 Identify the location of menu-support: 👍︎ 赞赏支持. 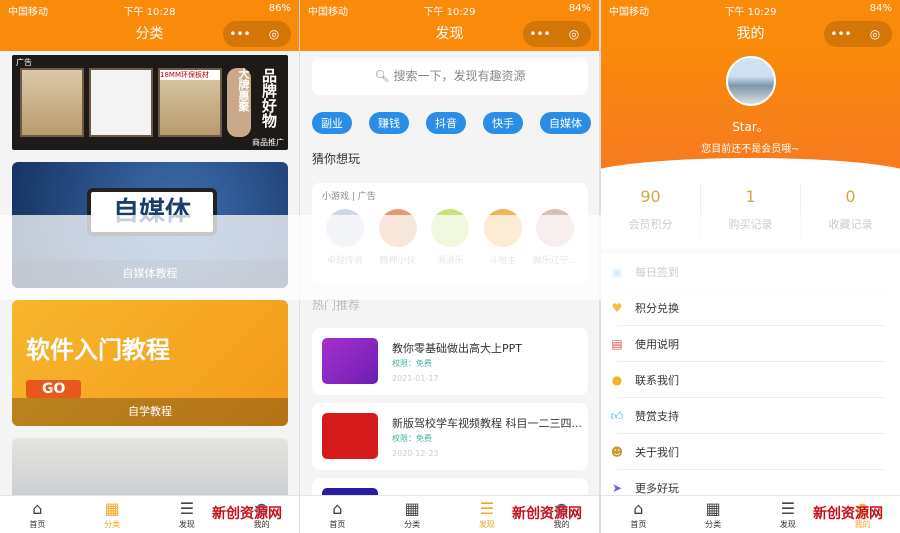
(750, 416).